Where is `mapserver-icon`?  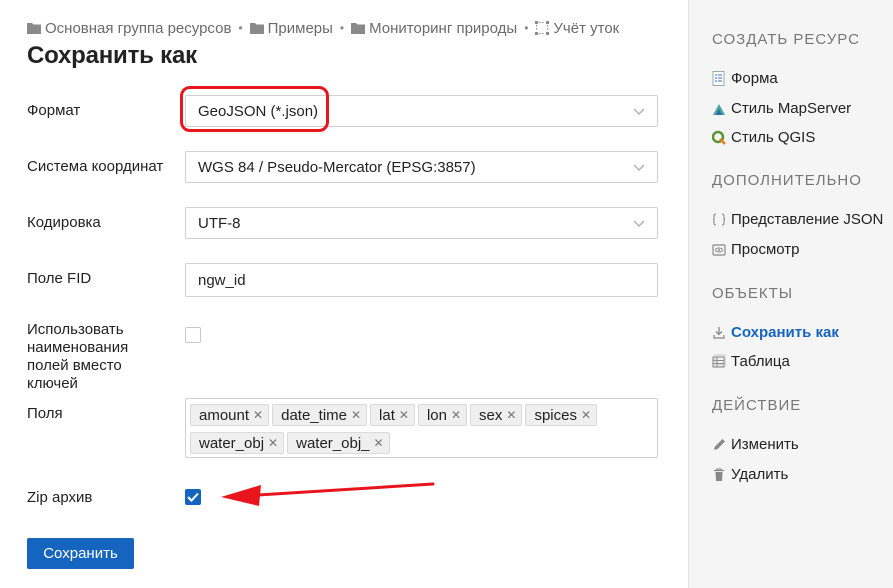 mapserver-icon is located at coordinates (719, 109).